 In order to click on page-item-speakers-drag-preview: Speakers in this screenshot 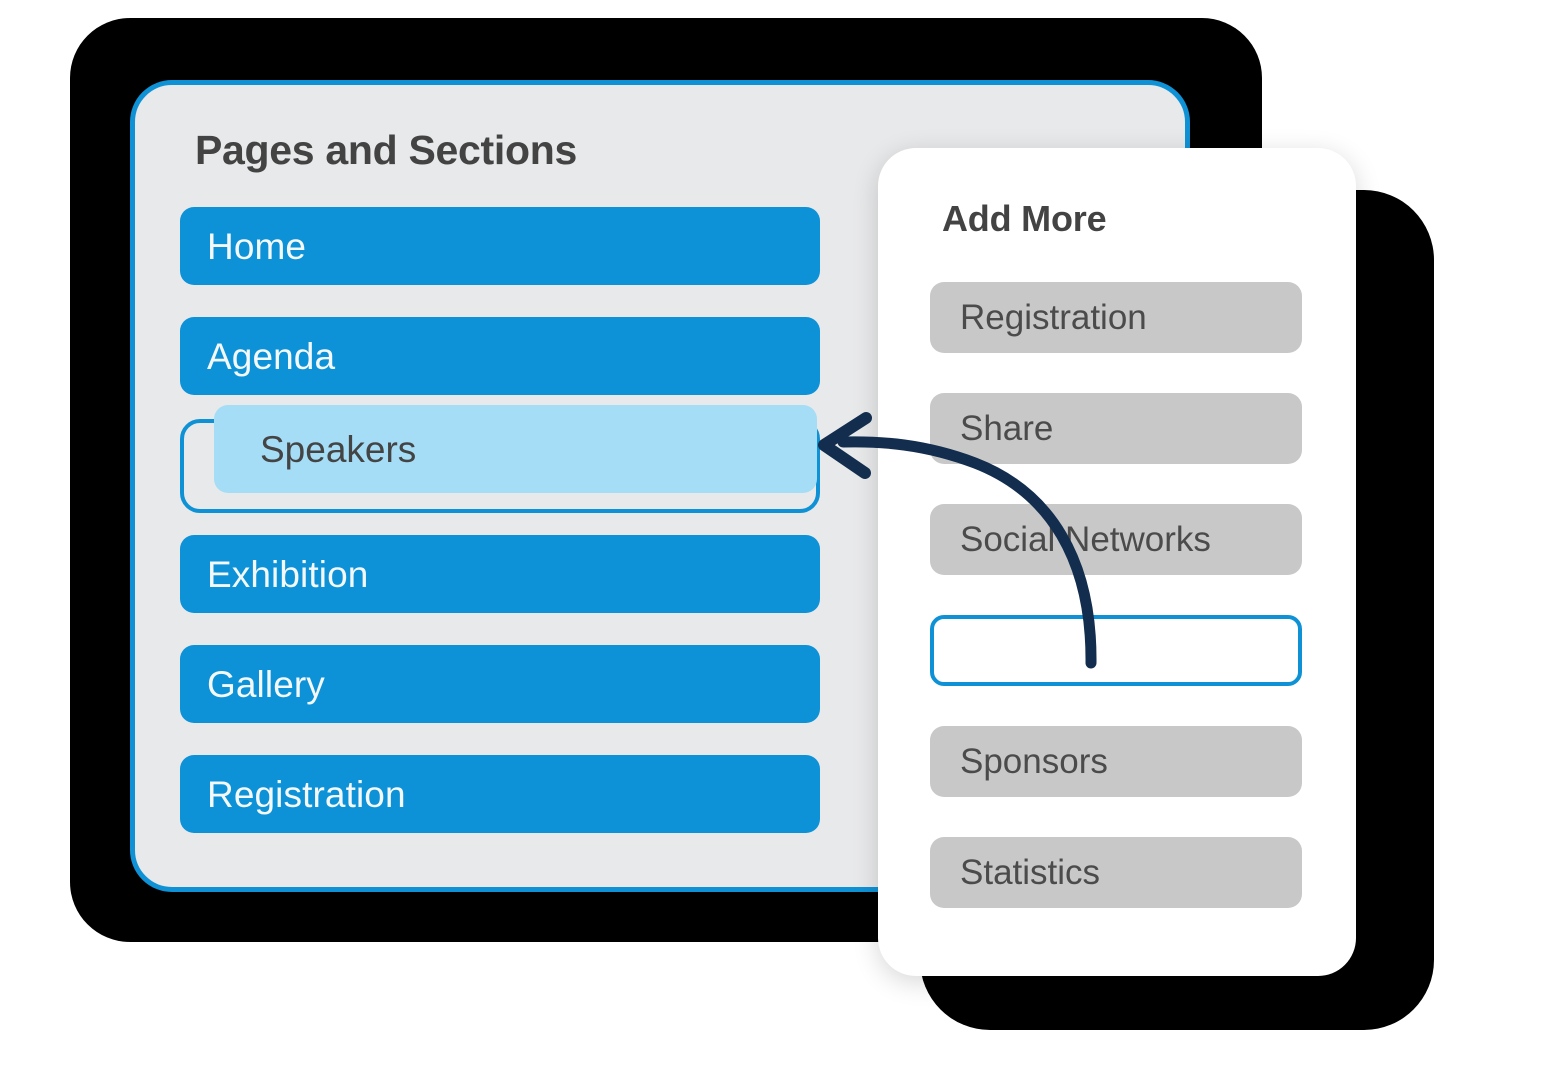, I will do `click(515, 449)`.